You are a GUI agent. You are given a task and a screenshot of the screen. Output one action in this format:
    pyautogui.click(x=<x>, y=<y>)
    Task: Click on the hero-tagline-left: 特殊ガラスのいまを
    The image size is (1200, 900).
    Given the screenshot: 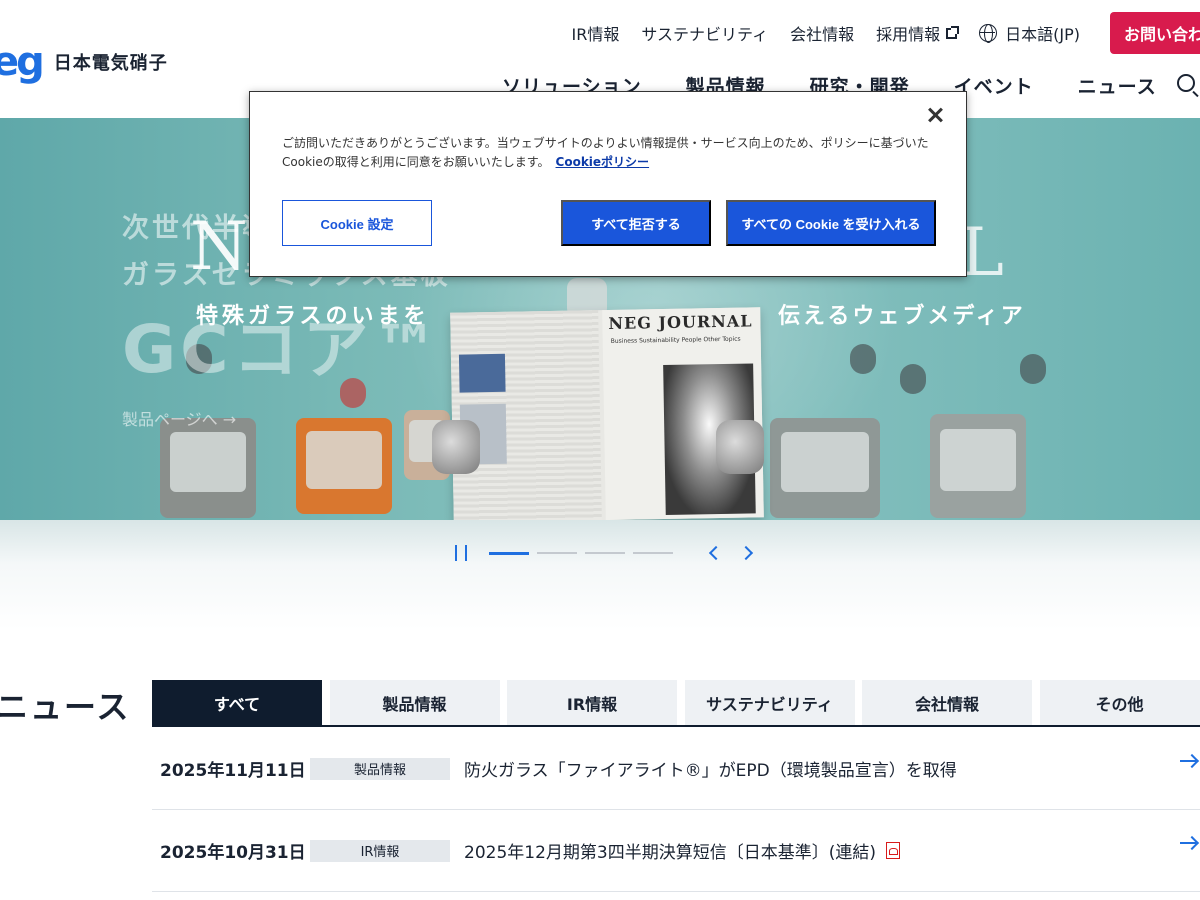 What is the action you would take?
    pyautogui.click(x=313, y=316)
    